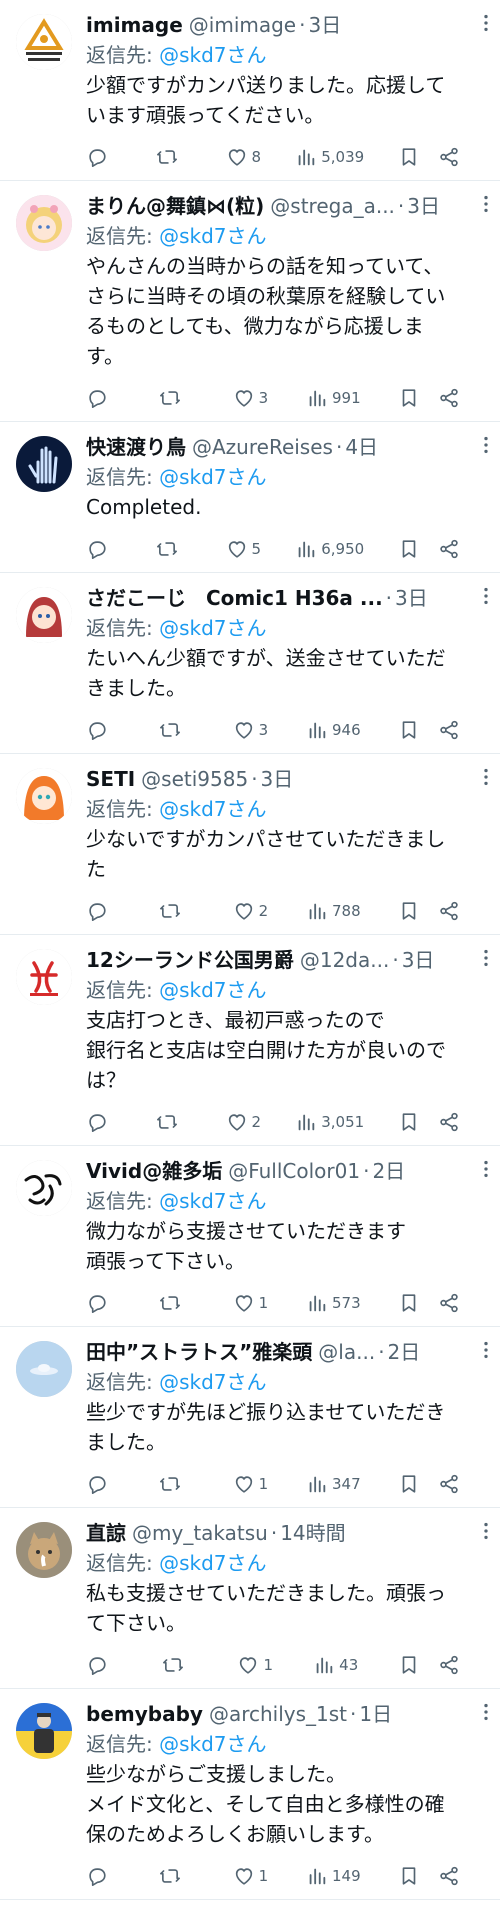 The width and height of the screenshot is (500, 1913). What do you see at coordinates (329, 1122) in the screenshot?
I see `views-button: 3,051` at bounding box center [329, 1122].